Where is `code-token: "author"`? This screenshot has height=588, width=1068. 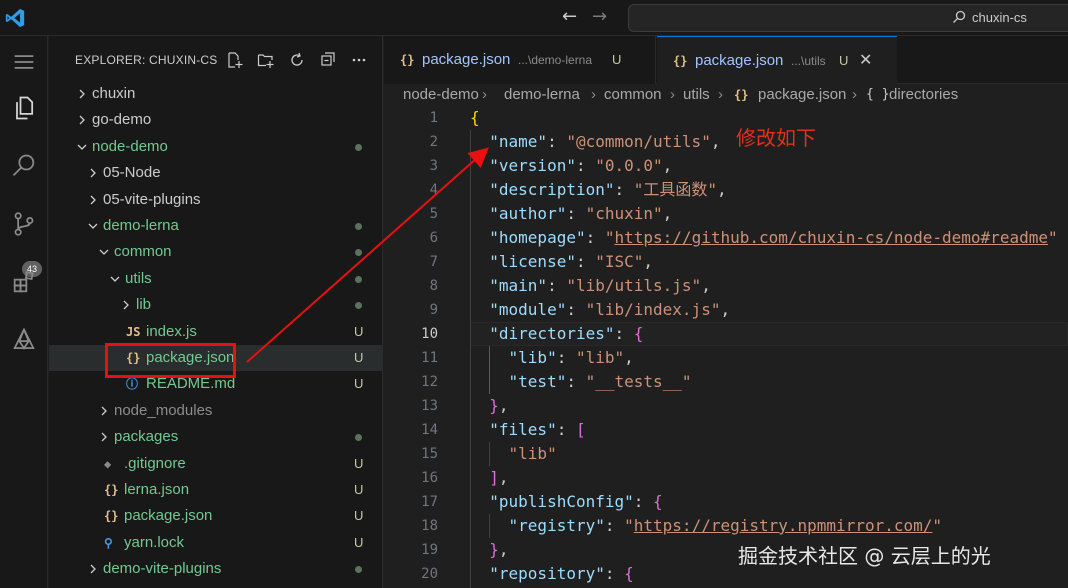 code-token: "author" is located at coordinates (528, 213).